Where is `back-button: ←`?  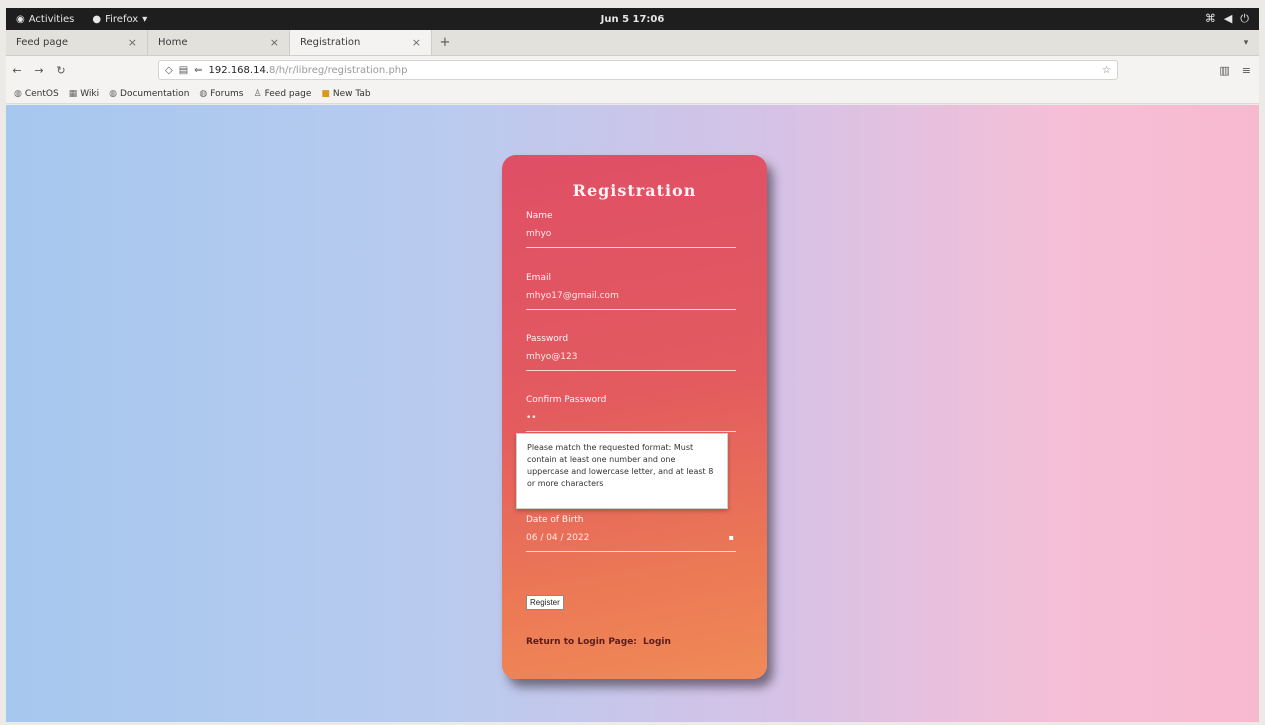
back-button: ← is located at coordinates (17, 70).